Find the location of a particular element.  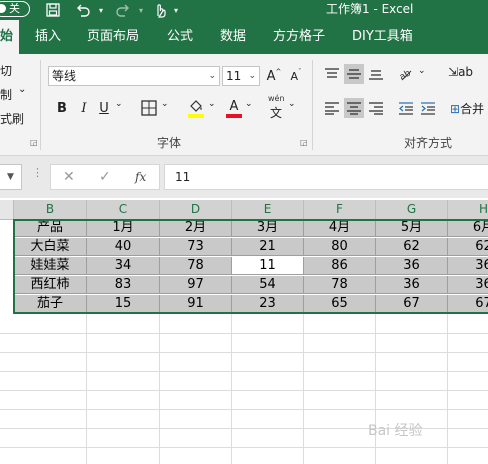

cut-button: 切 is located at coordinates (6, 70).